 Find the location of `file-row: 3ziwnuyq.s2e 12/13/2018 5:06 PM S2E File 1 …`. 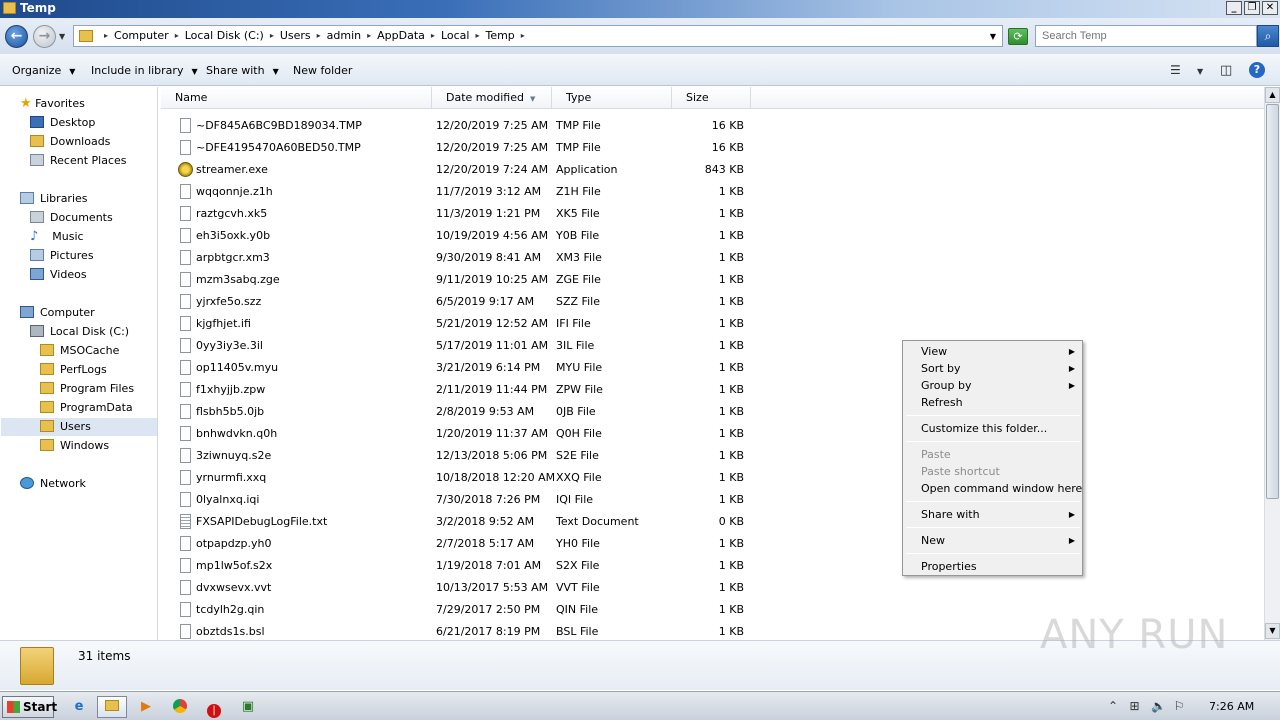

file-row: 3ziwnuyq.s2e 12/13/2018 5:06 PM S2E File 1 … is located at coordinates (712, 456).